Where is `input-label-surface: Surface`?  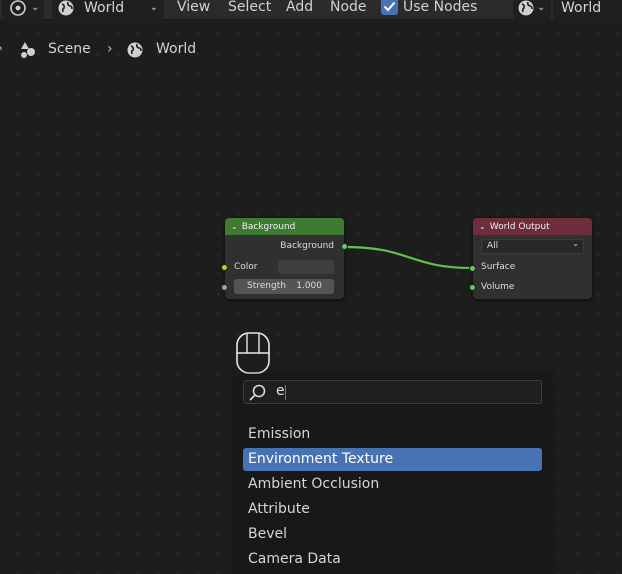 input-label-surface: Surface is located at coordinates (498, 267).